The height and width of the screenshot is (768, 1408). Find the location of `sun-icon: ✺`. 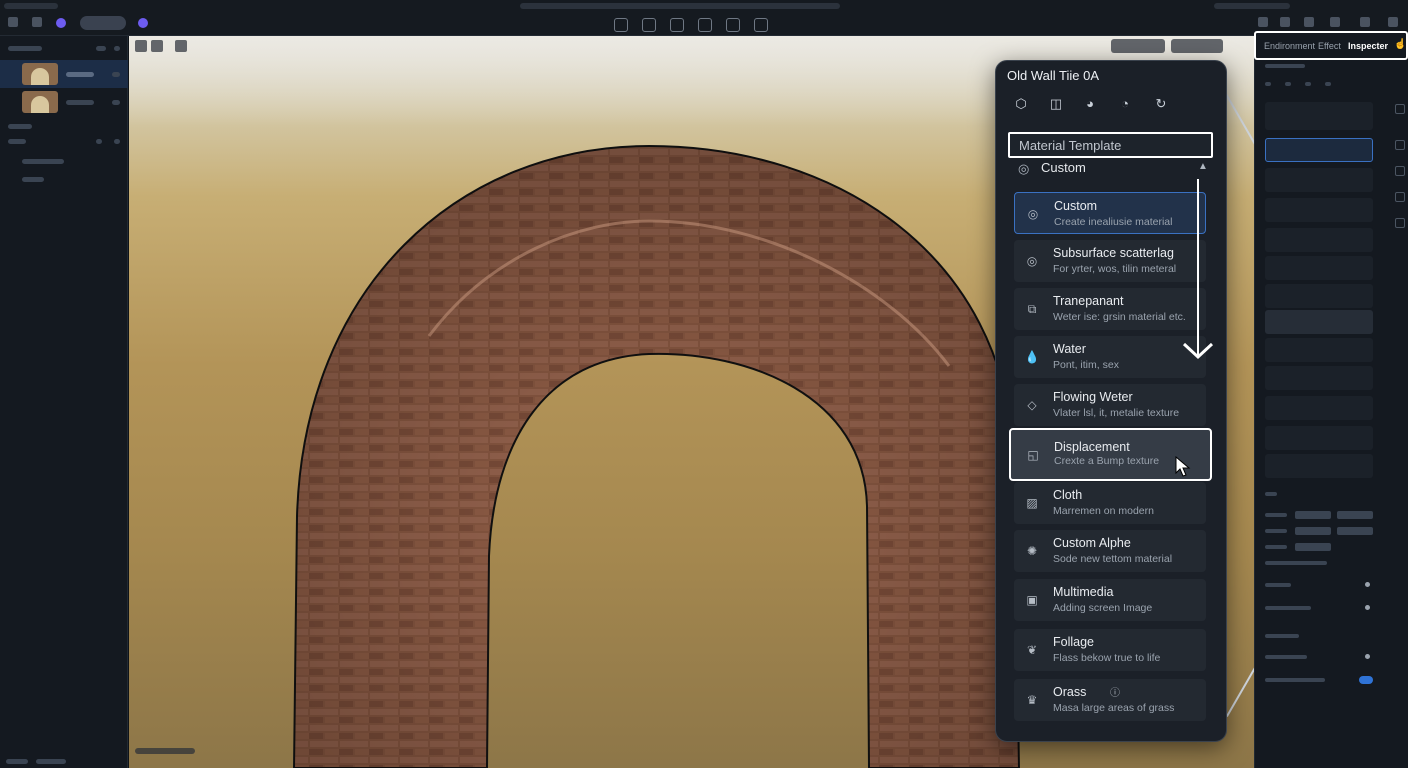

sun-icon: ✺ is located at coordinates (1032, 551).